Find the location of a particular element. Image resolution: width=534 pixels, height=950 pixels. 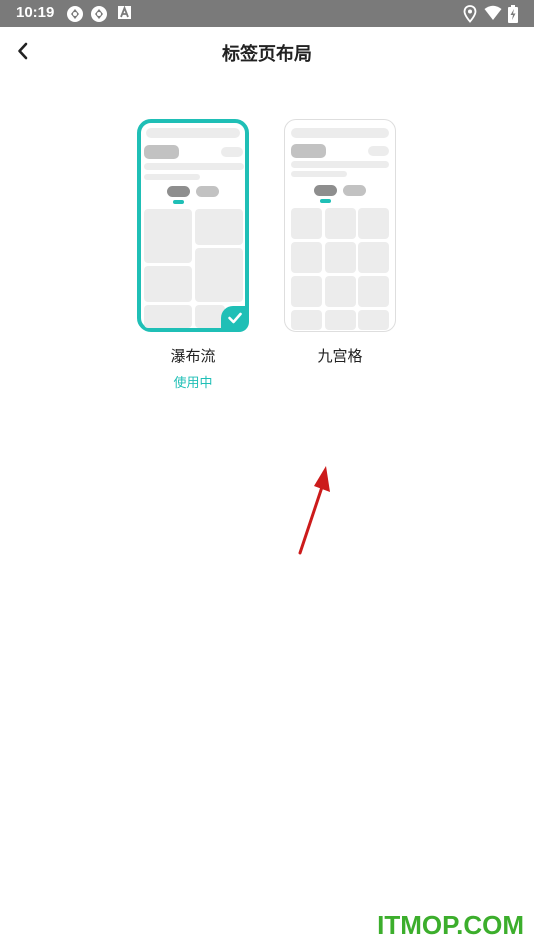

wifi-icon is located at coordinates (493, 15).